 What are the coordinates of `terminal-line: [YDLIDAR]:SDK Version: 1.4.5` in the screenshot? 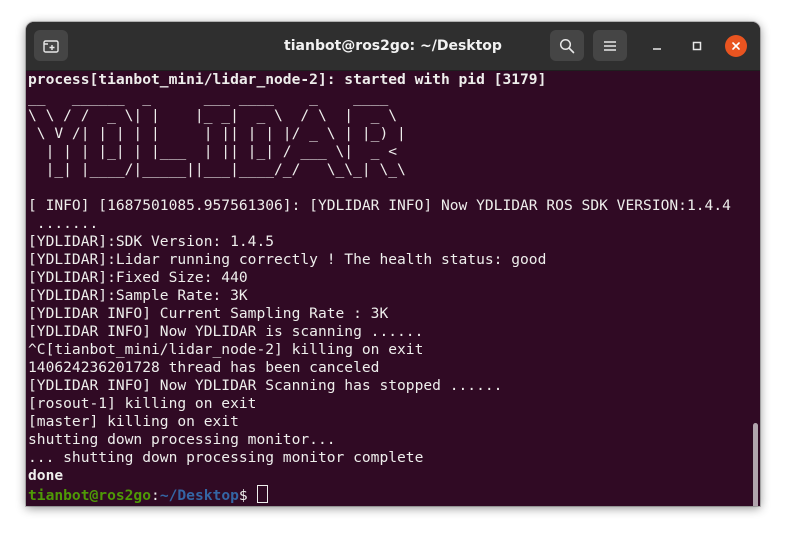 It's located at (151, 241).